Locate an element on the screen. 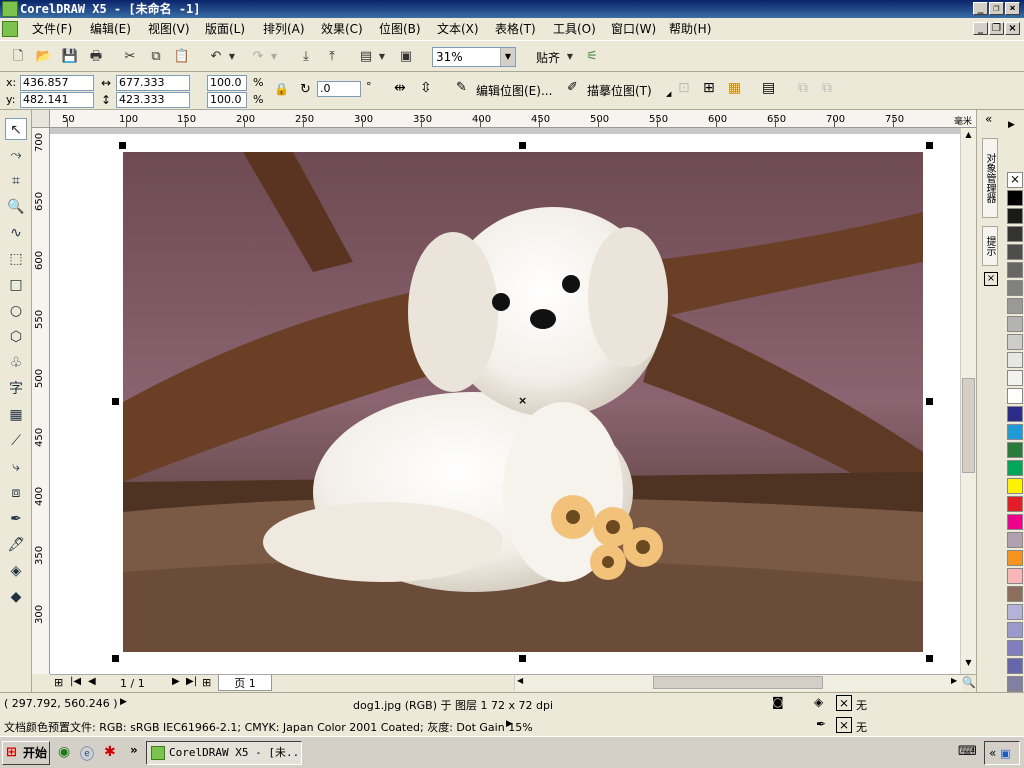 The image size is (1024, 768). restore-button: ❐ is located at coordinates (996, 8).